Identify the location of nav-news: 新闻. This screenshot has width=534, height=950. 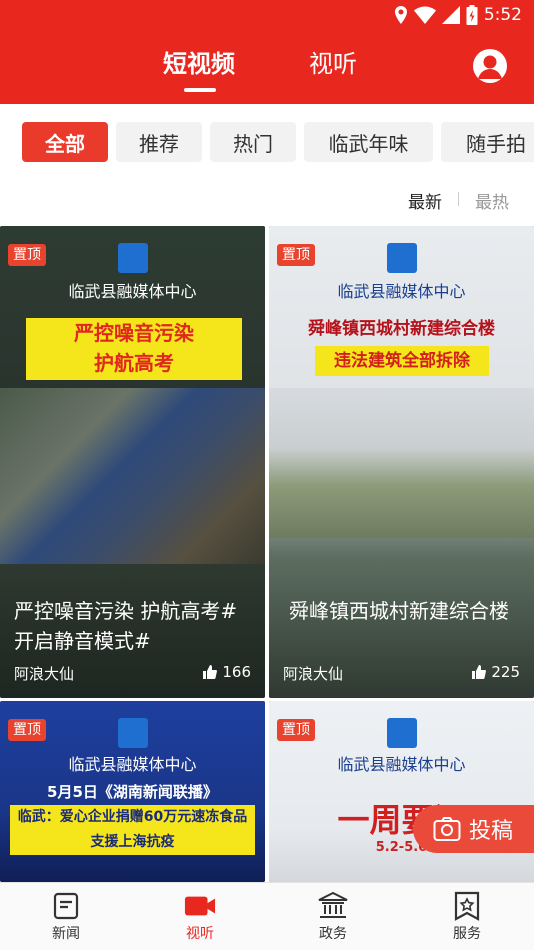
(66, 916).